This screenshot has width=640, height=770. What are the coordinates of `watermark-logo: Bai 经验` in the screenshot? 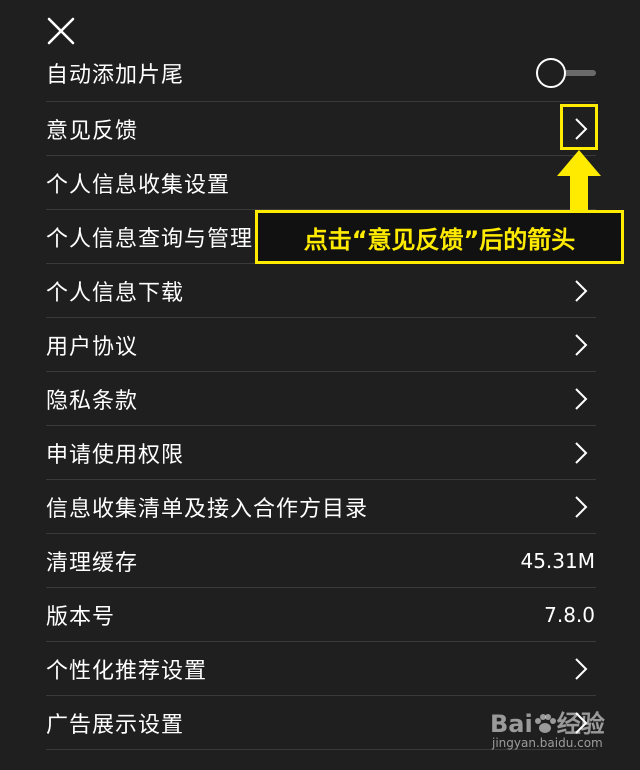 It's located at (547, 721).